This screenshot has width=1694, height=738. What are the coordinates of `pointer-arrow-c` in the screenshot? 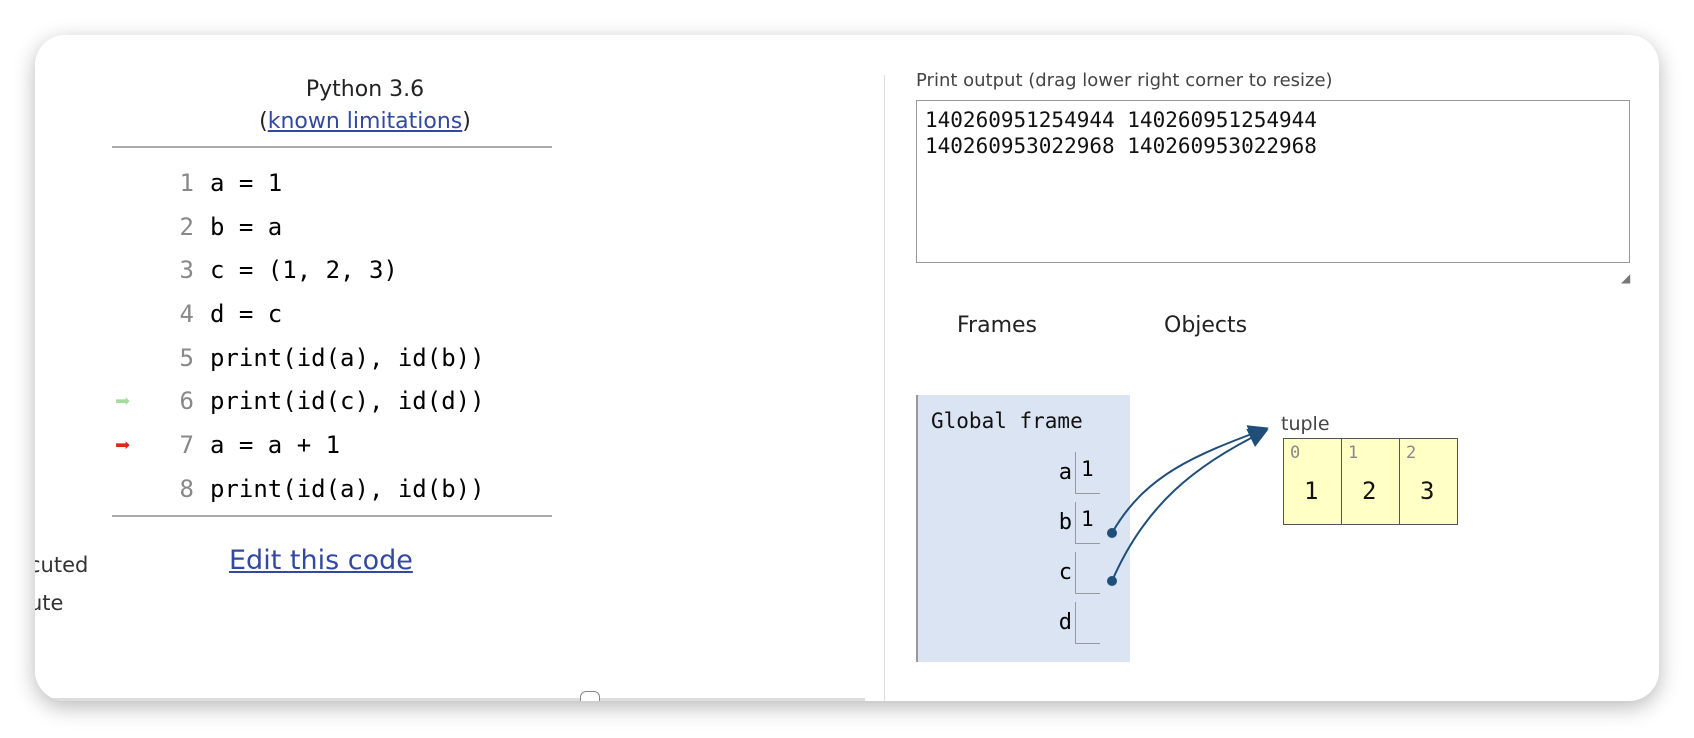 It's located at (1190, 479).